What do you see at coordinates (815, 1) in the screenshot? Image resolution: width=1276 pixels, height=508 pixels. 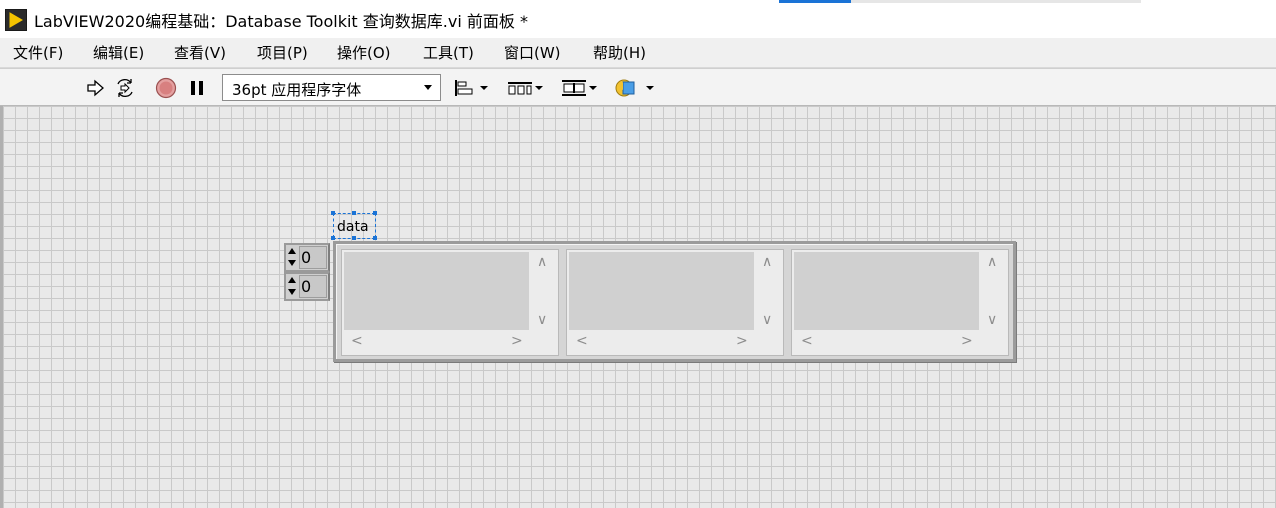 I see `title-accent-bar` at bounding box center [815, 1].